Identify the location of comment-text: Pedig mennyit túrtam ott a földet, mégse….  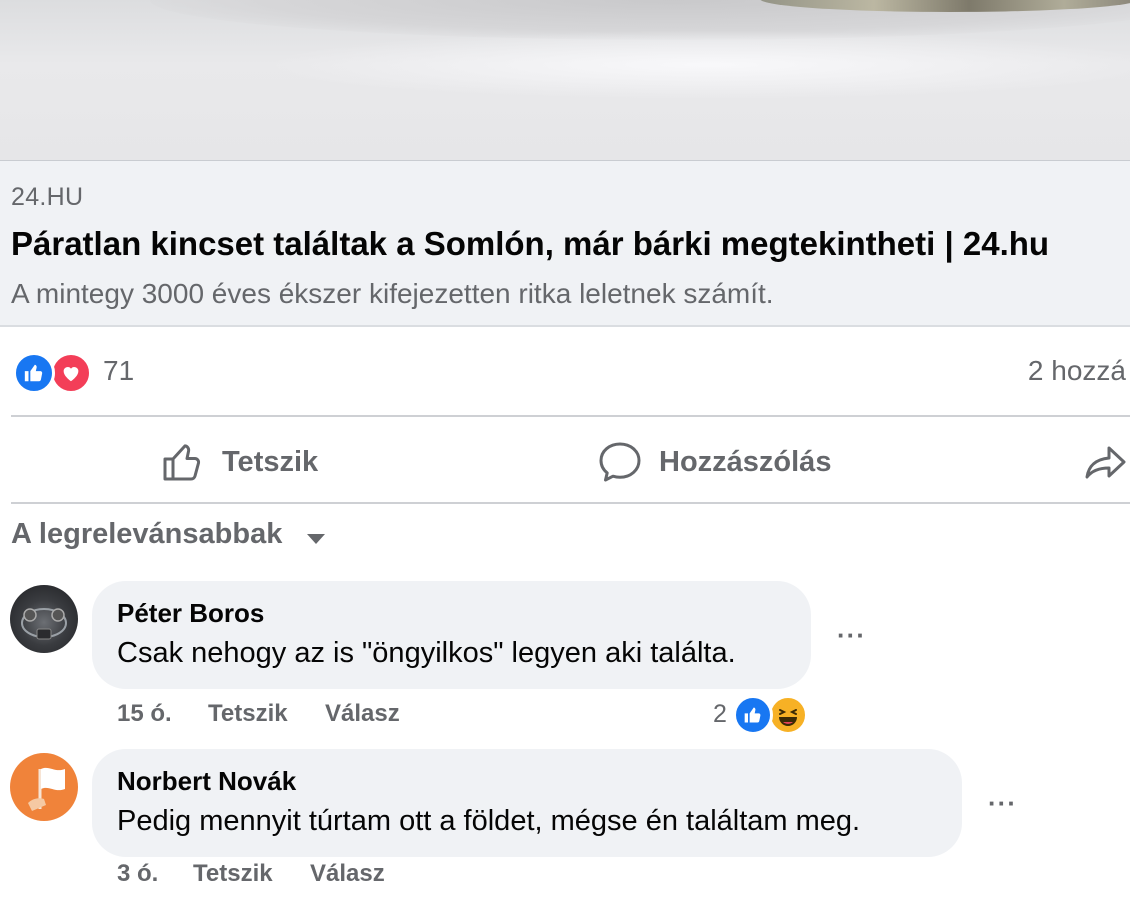
(489, 821).